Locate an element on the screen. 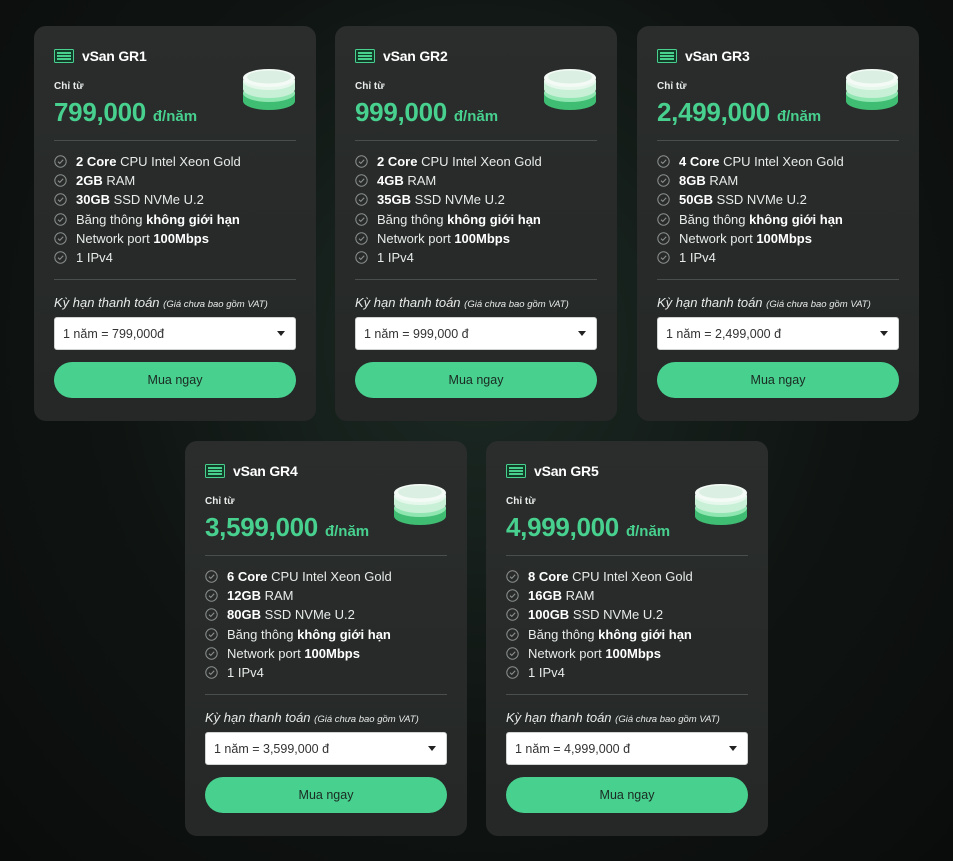 Image resolution: width=953 pixels, height=861 pixels. feature-item: 80GB SSD NVMe U.2 is located at coordinates (326, 614).